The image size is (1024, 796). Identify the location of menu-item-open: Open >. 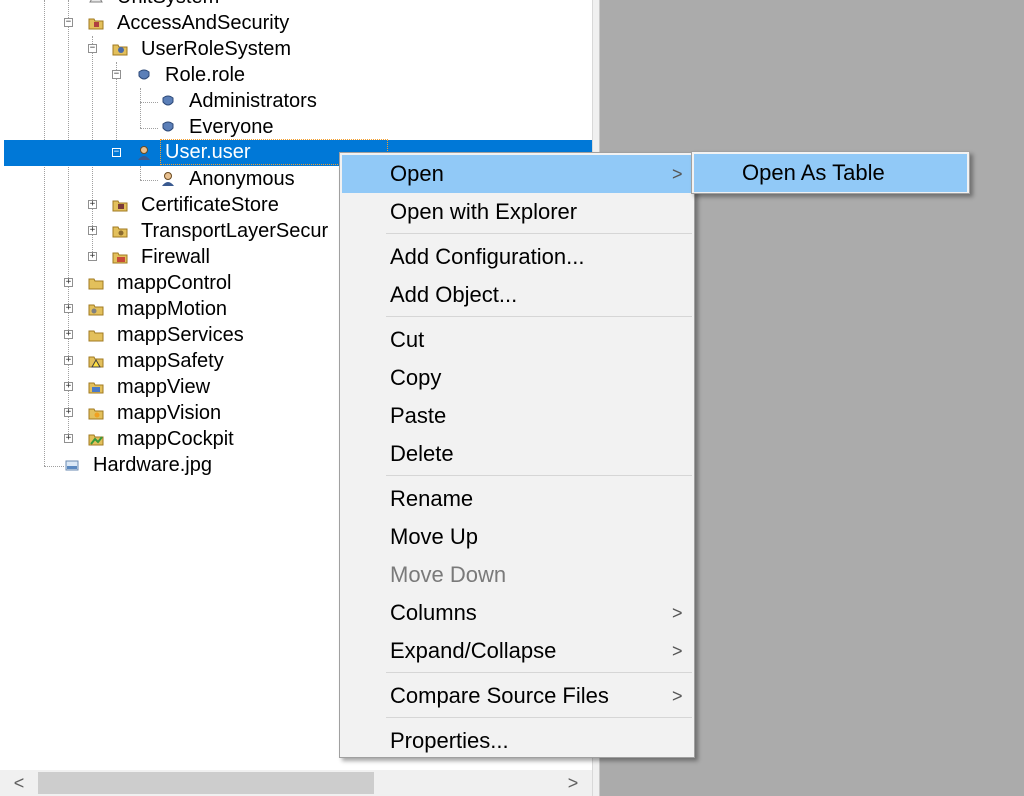
(517, 174).